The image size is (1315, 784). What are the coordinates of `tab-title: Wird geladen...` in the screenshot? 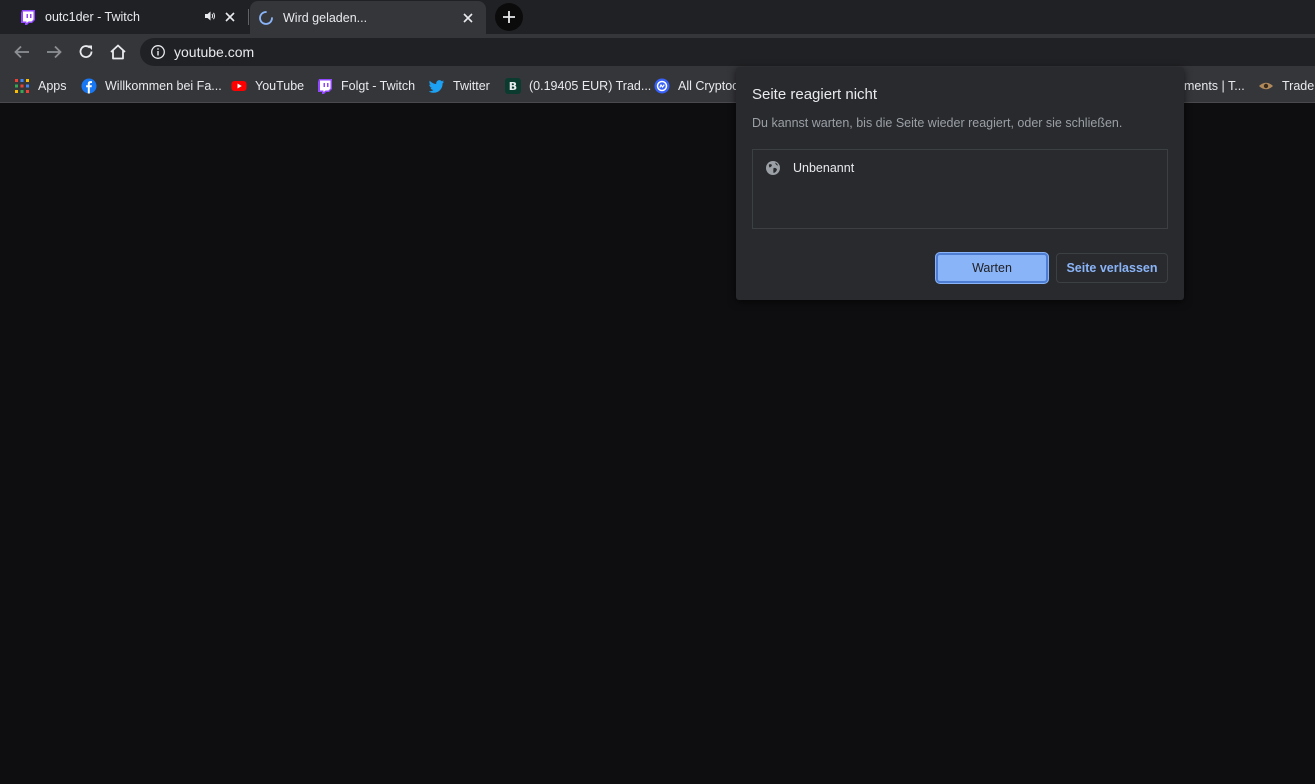 It's located at (325, 17).